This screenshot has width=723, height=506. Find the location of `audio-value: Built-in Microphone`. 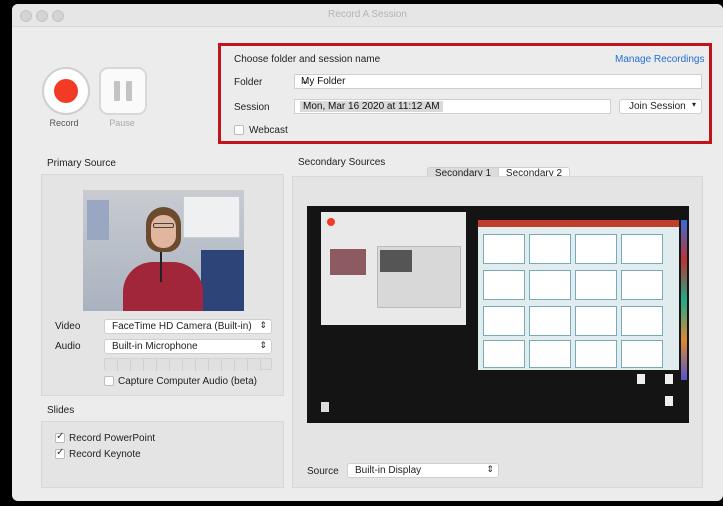

audio-value: Built-in Microphone is located at coordinates (155, 346).